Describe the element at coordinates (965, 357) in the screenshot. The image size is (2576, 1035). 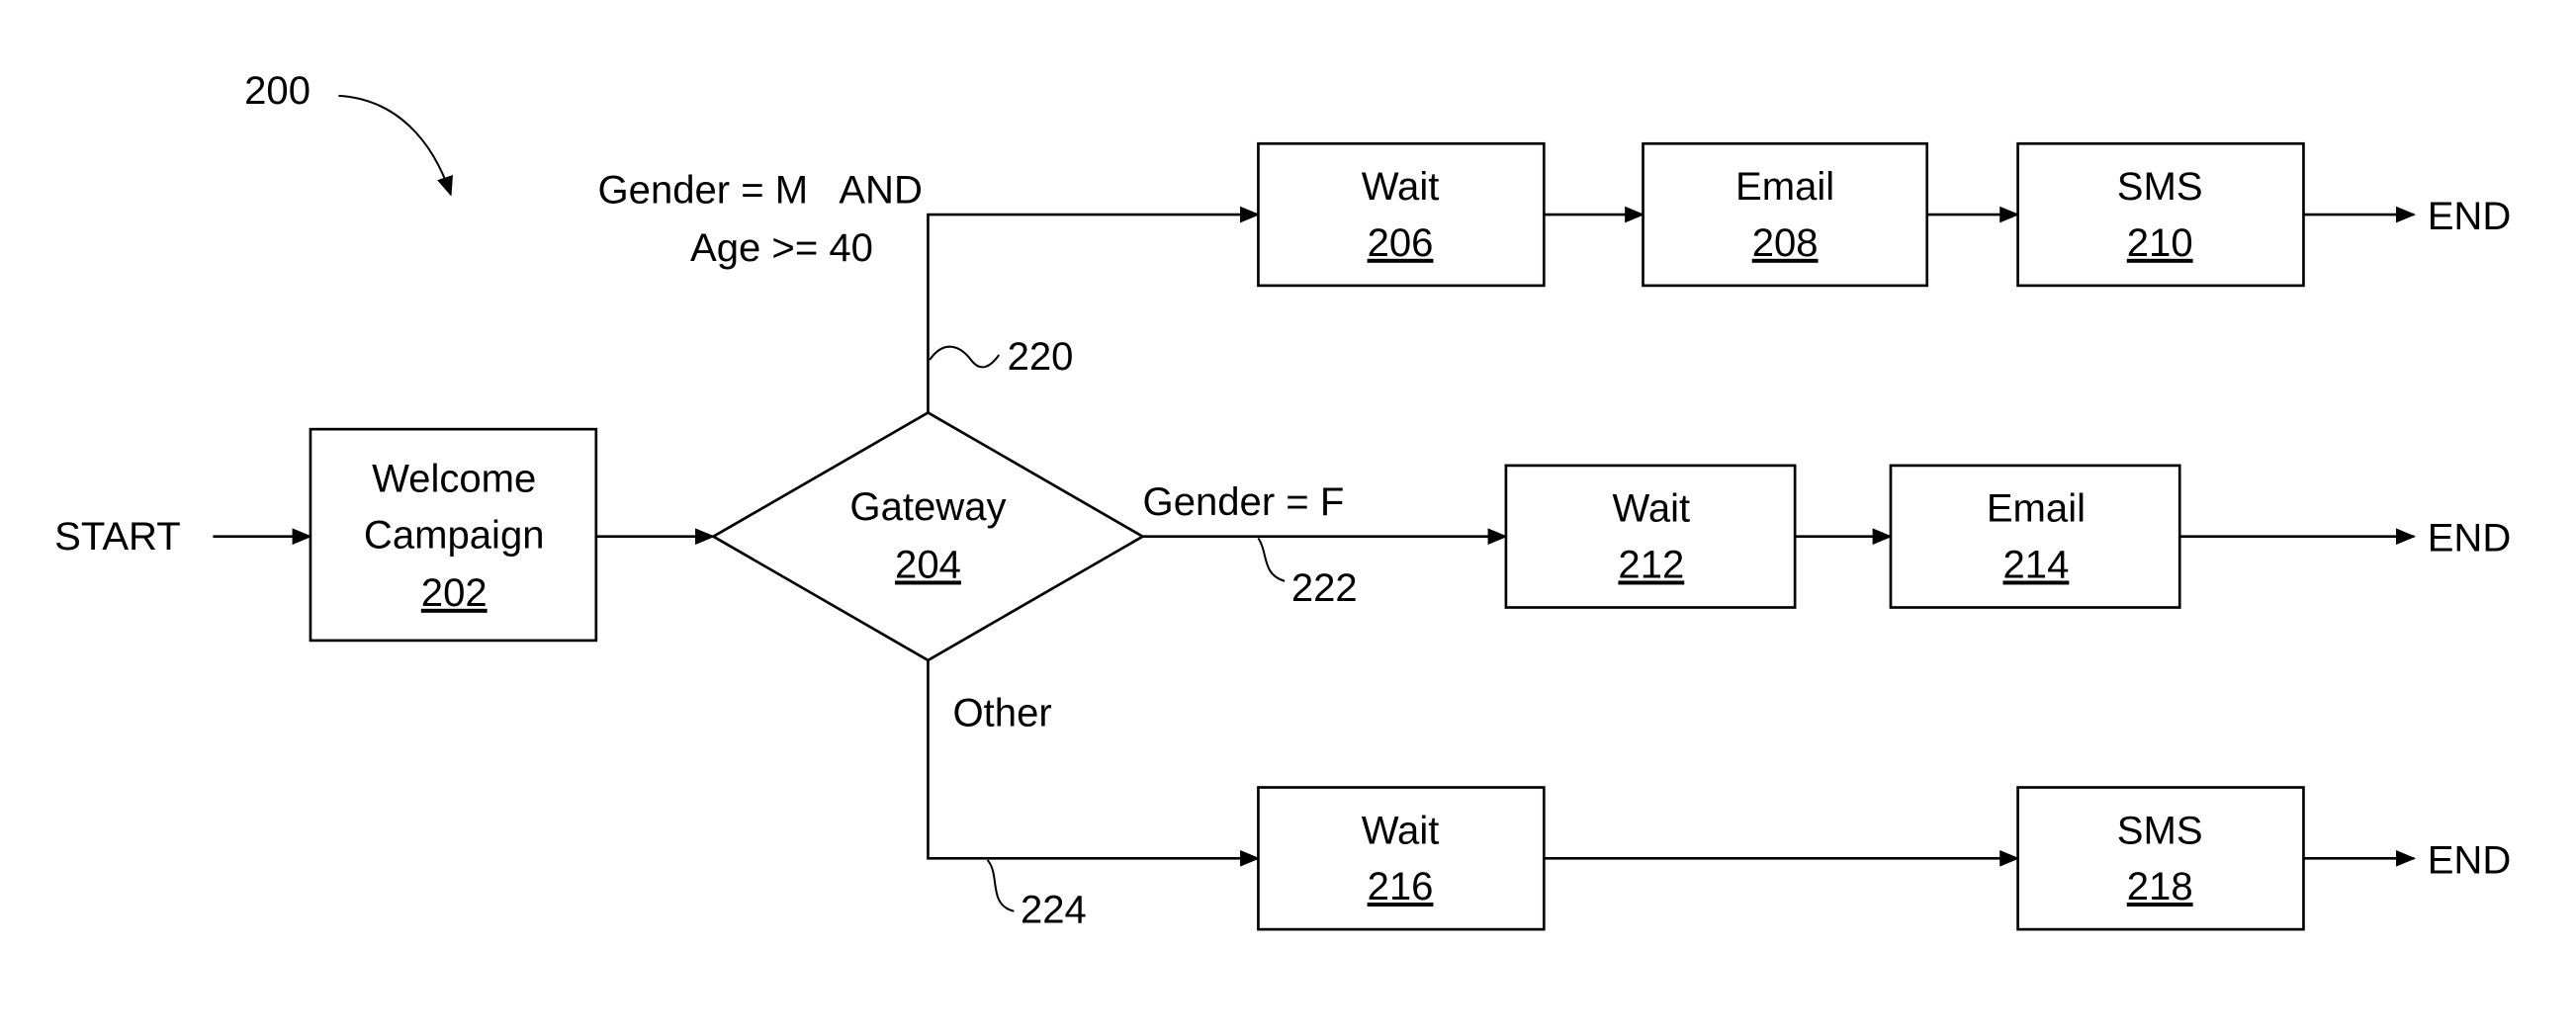
I see `ref-220-leader` at that location.